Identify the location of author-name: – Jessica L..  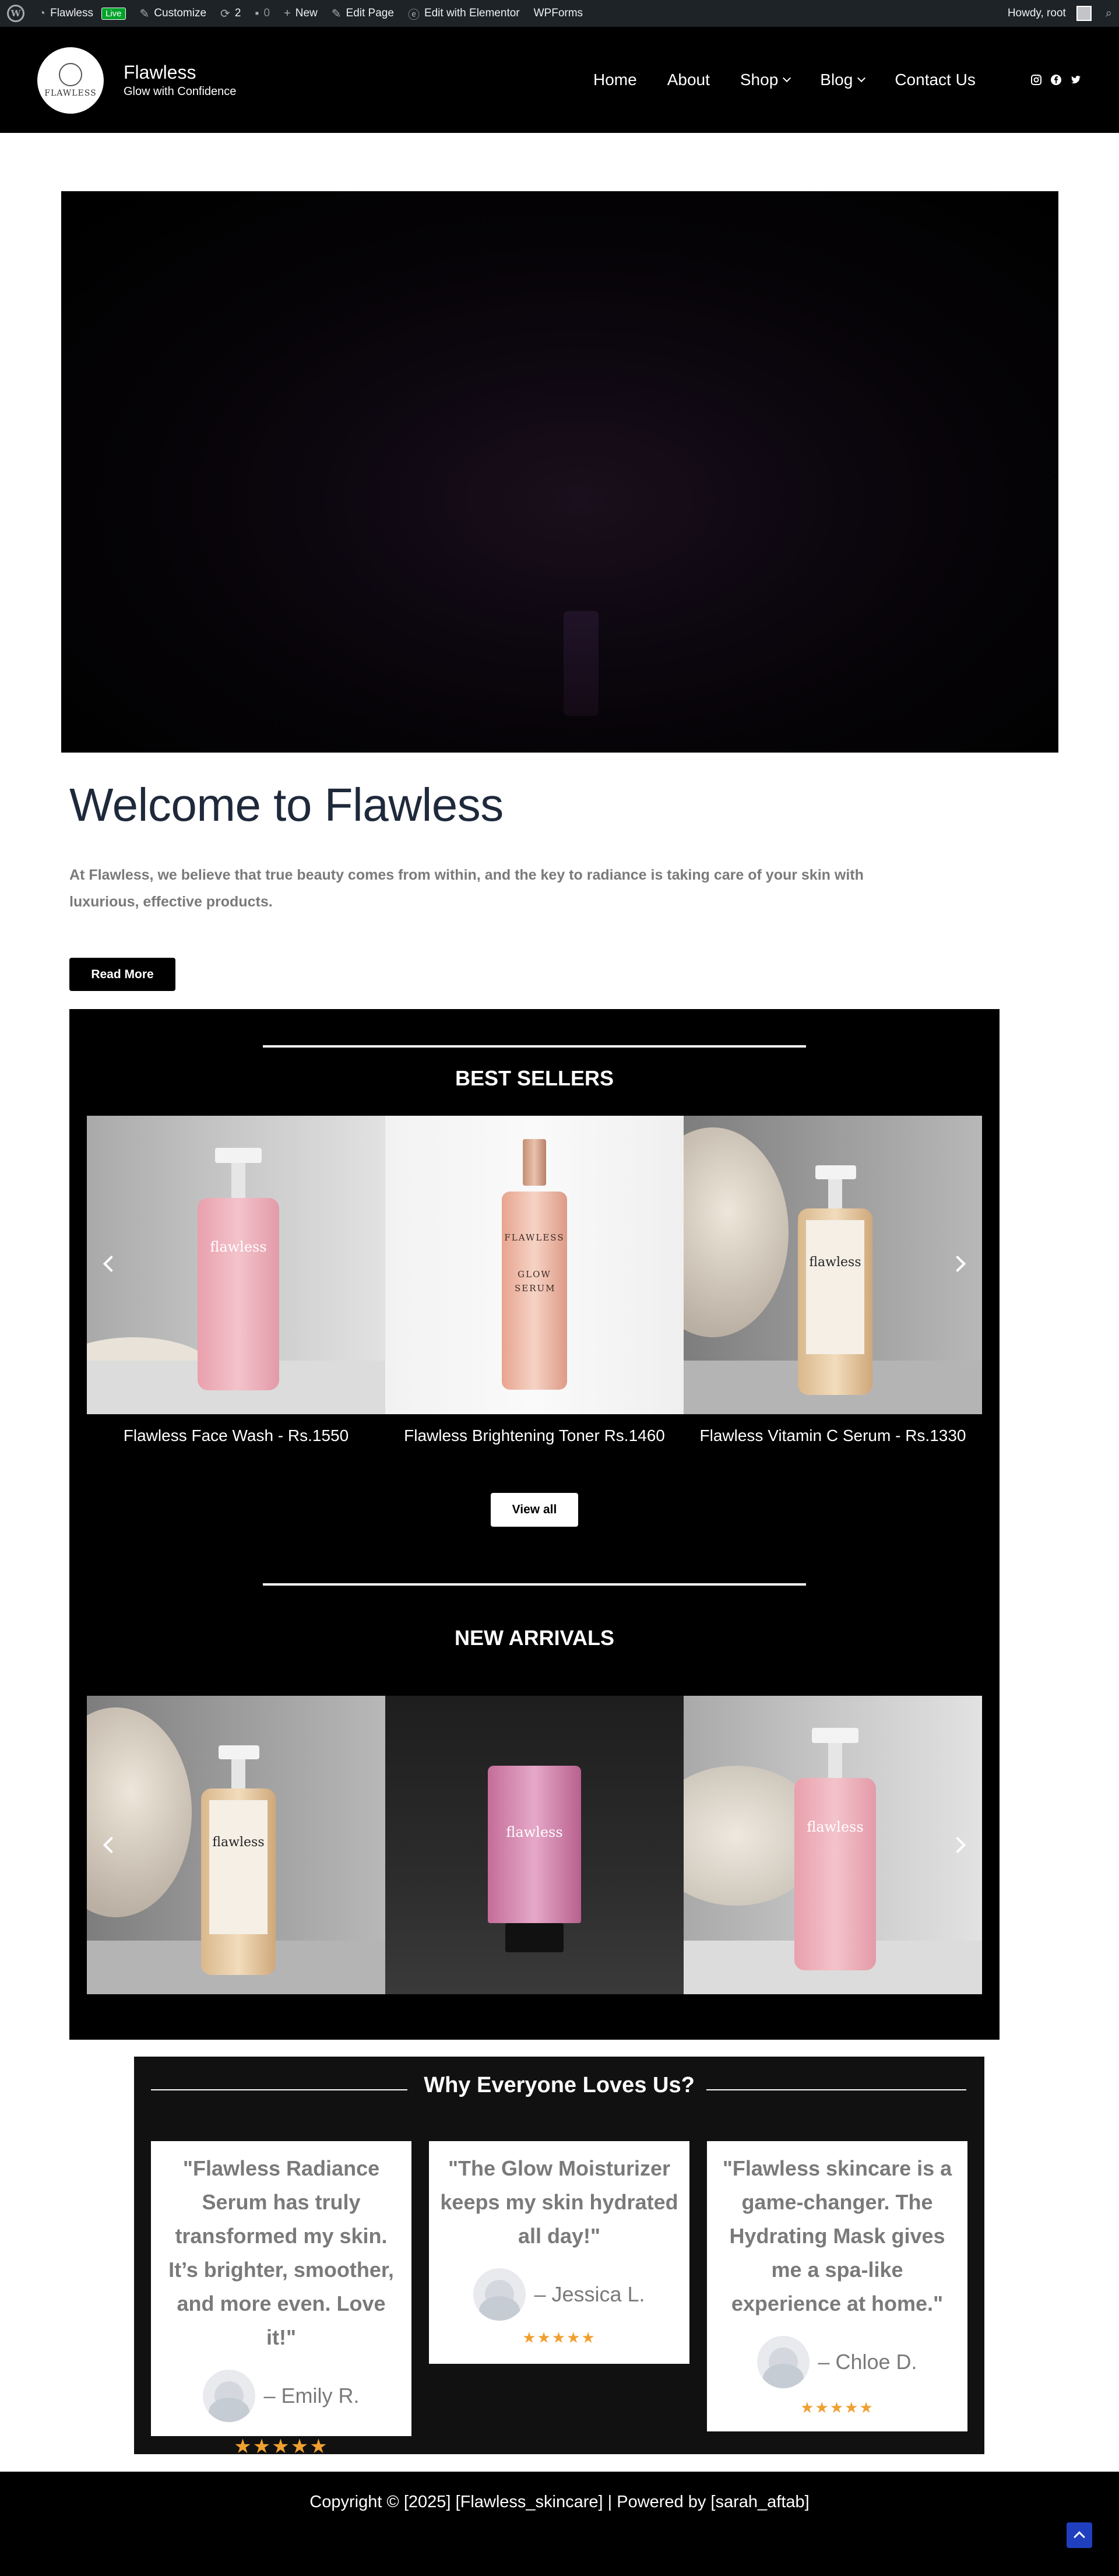
(589, 2294).